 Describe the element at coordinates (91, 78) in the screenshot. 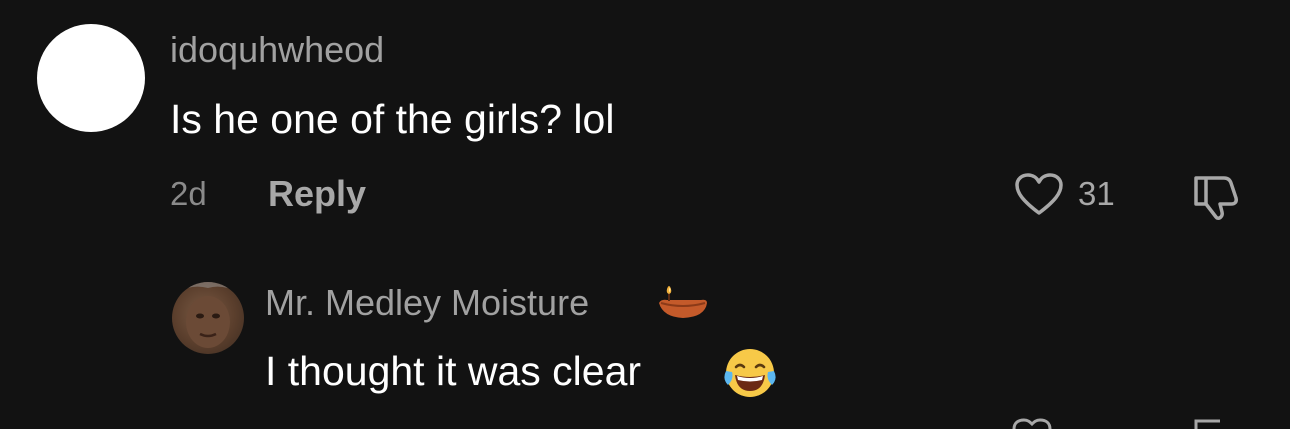

I see `commenter-avatar` at that location.